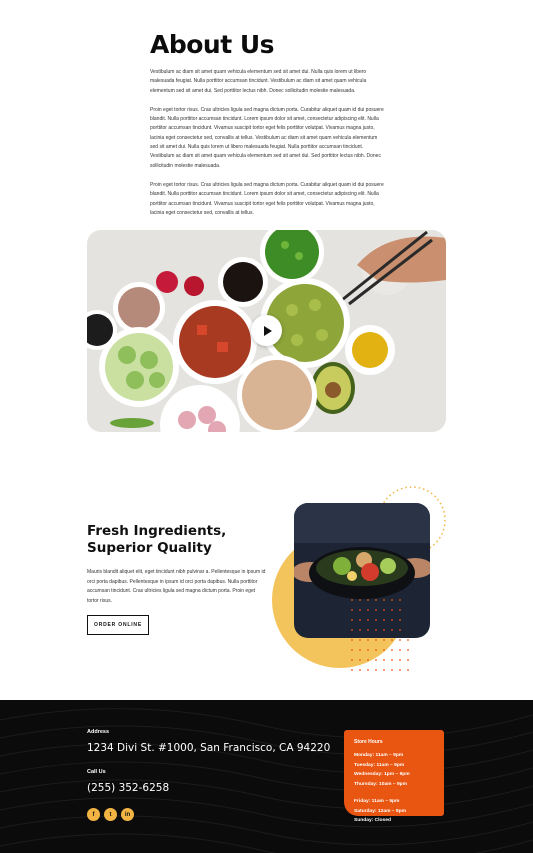 The height and width of the screenshot is (853, 533). I want to click on page-title: About Us, so click(212, 44).